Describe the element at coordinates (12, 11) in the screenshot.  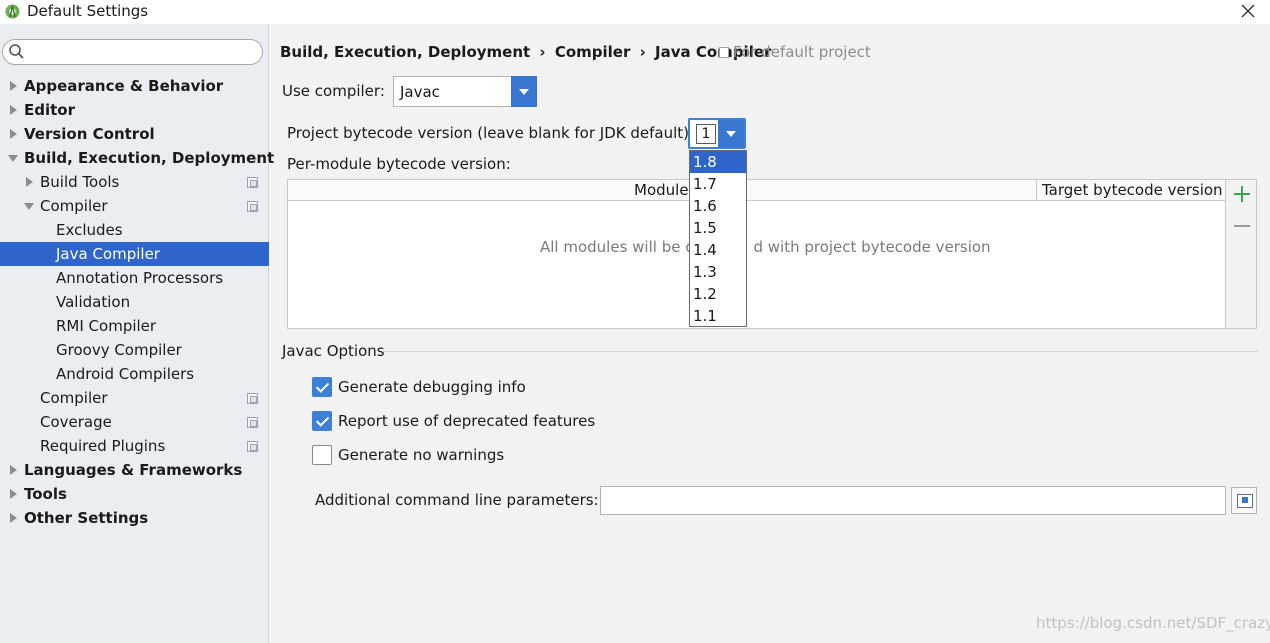
I see `android-studio-icon` at that location.